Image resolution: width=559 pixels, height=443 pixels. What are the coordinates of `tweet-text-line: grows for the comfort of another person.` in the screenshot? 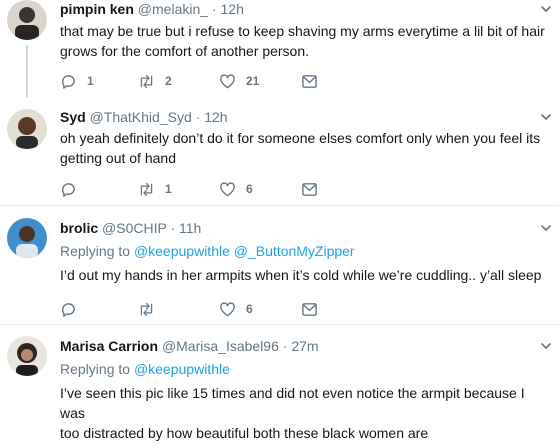 It's located at (185, 51).